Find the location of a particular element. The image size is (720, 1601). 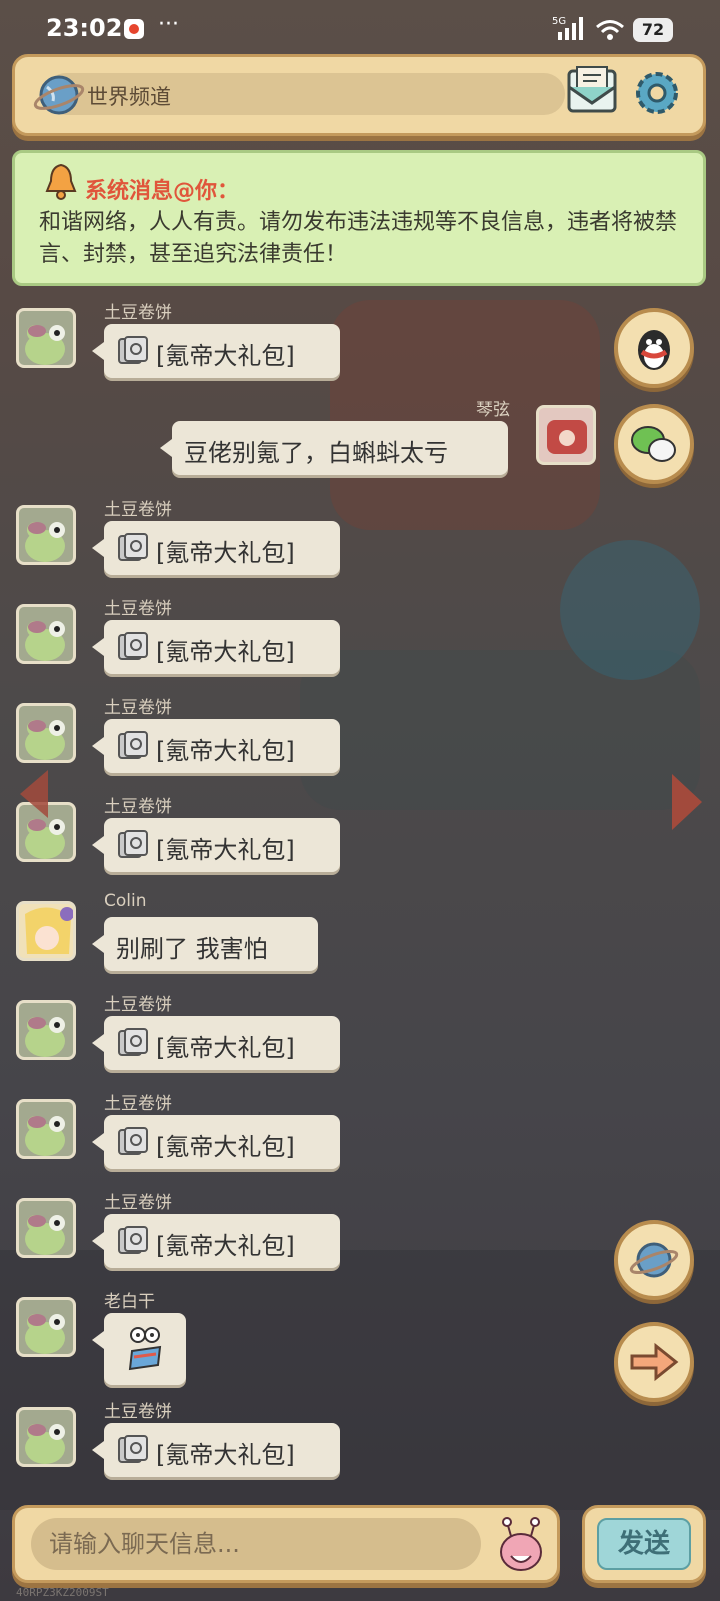

cellular-signal-icon: 5G is located at coordinates (567, 28).